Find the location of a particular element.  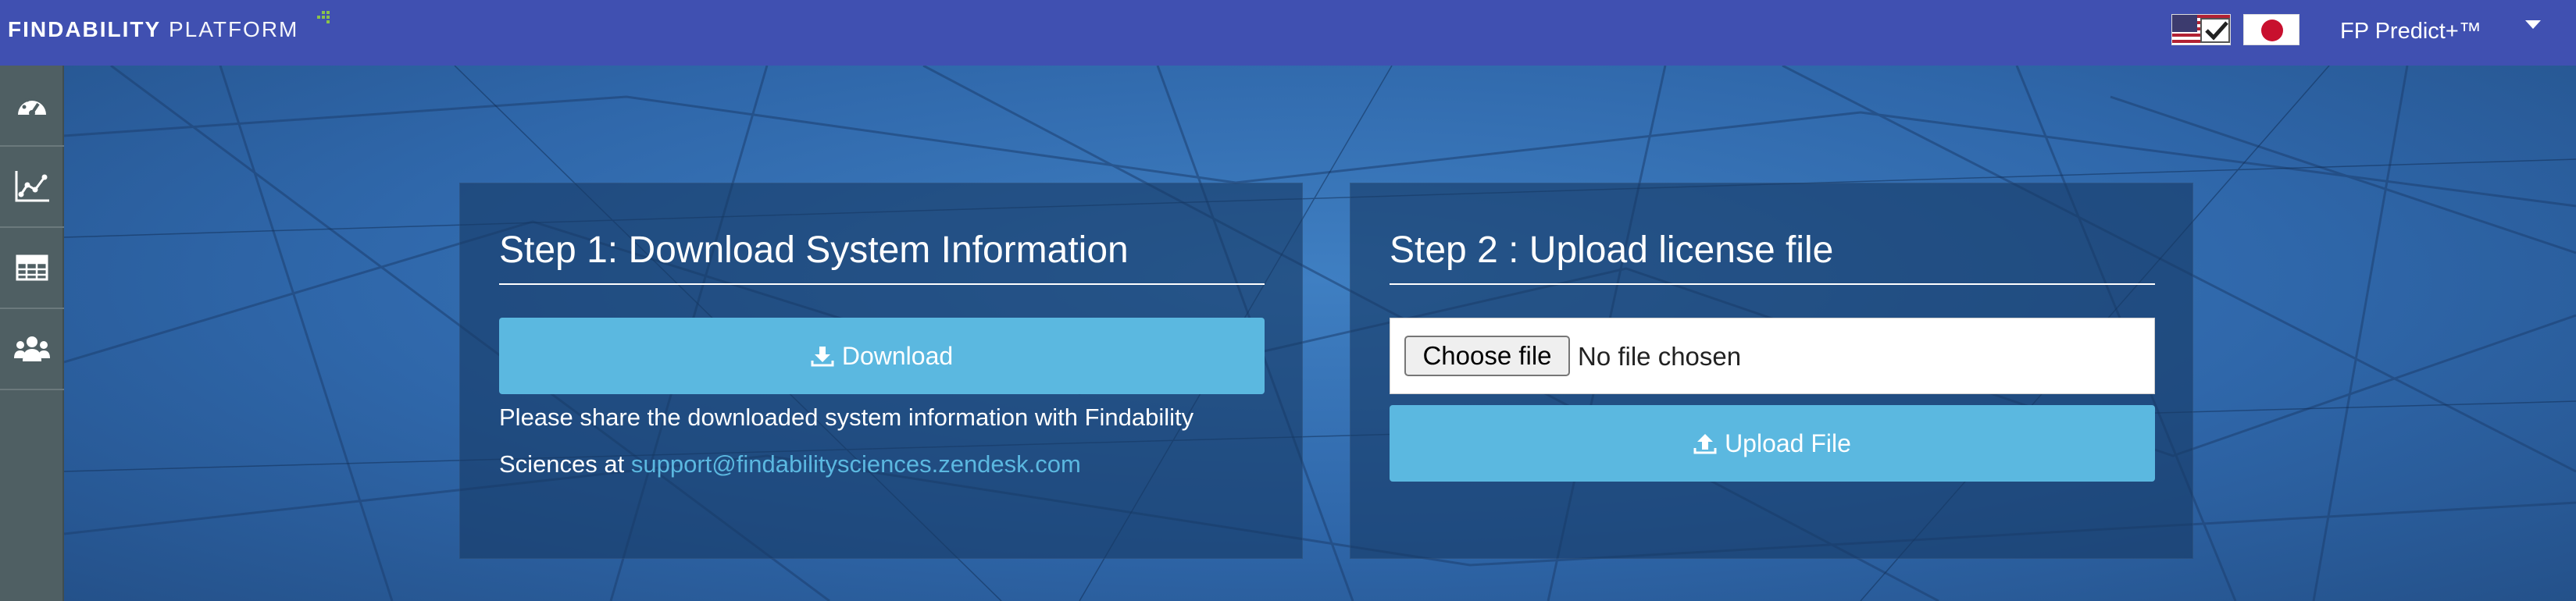

us-flag-icon is located at coordinates (2201, 29).